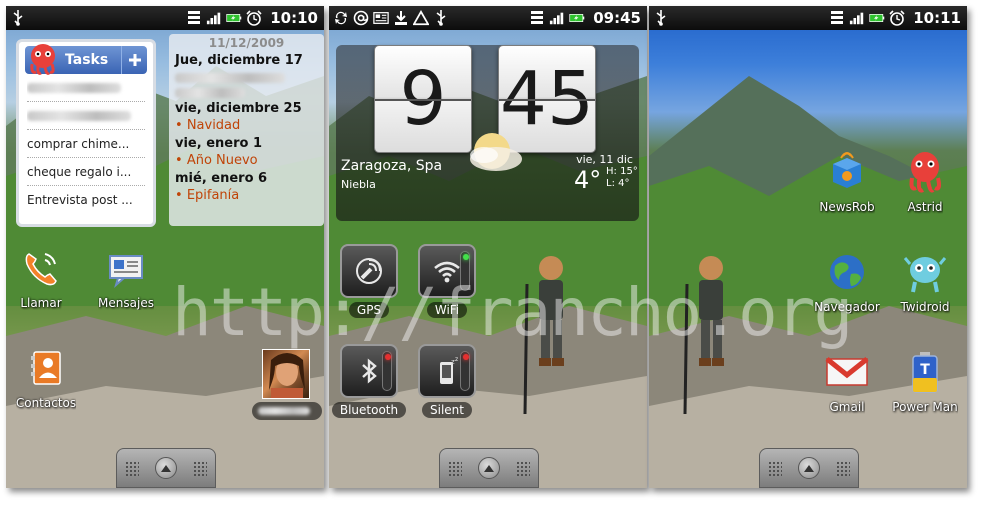  Describe the element at coordinates (808, 18) in the screenshot. I see `status-bar: 10:11` at that location.